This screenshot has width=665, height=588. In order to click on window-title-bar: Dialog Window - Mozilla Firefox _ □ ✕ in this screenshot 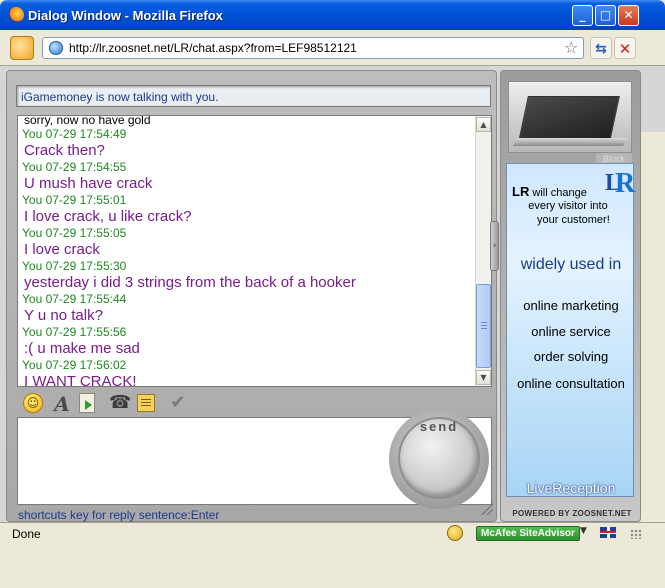, I will do `click(332, 15)`.